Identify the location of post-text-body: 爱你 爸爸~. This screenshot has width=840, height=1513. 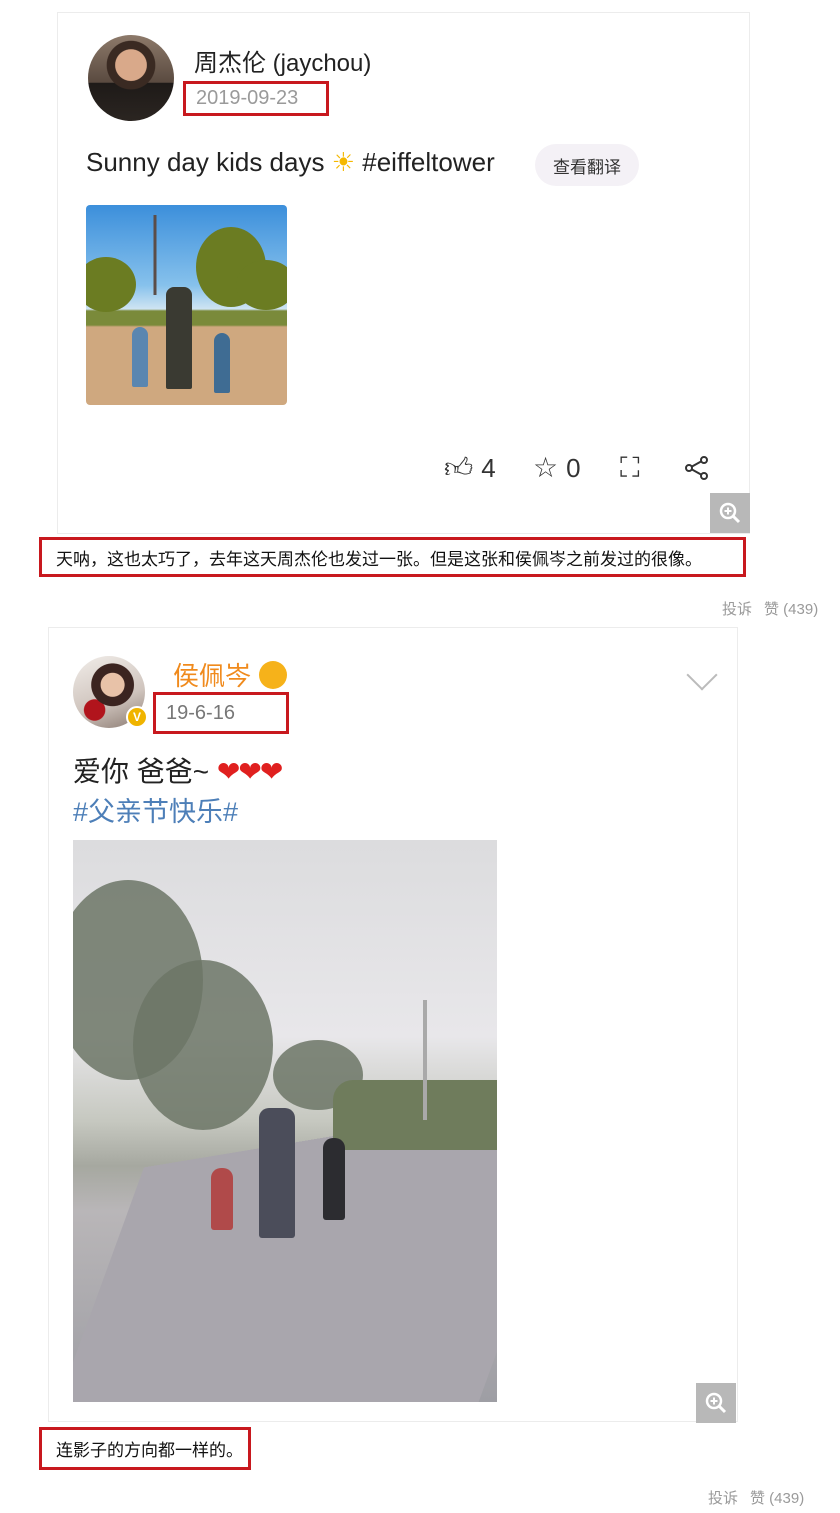
(141, 771).